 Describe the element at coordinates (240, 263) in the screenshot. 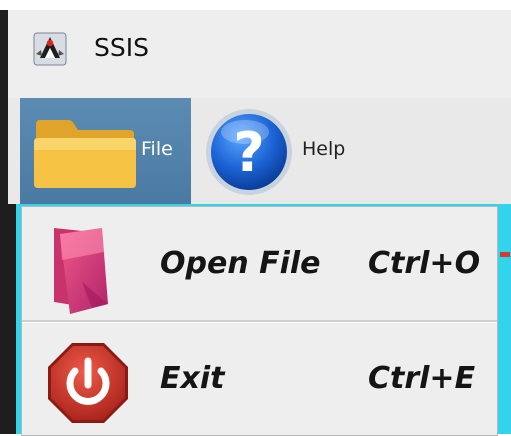

I see `menu-item-label: Open File` at that location.